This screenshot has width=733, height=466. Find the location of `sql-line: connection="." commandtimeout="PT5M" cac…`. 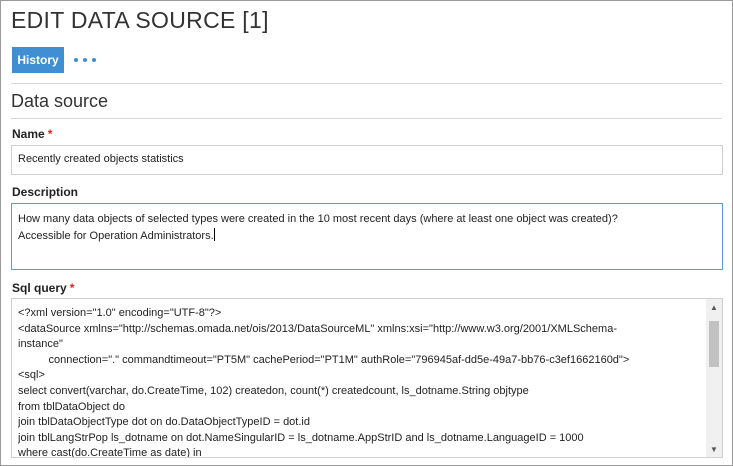

sql-line: connection="." commandtimeout="PT5M" cac… is located at coordinates (324, 359).